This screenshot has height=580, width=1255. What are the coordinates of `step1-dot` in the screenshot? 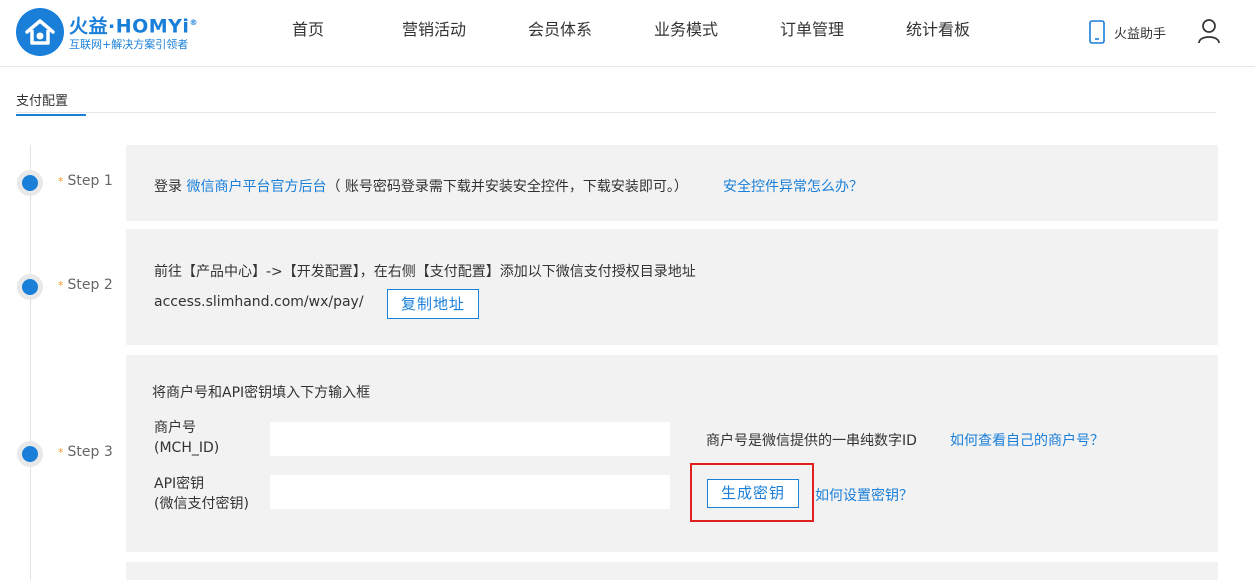 It's located at (30, 183).